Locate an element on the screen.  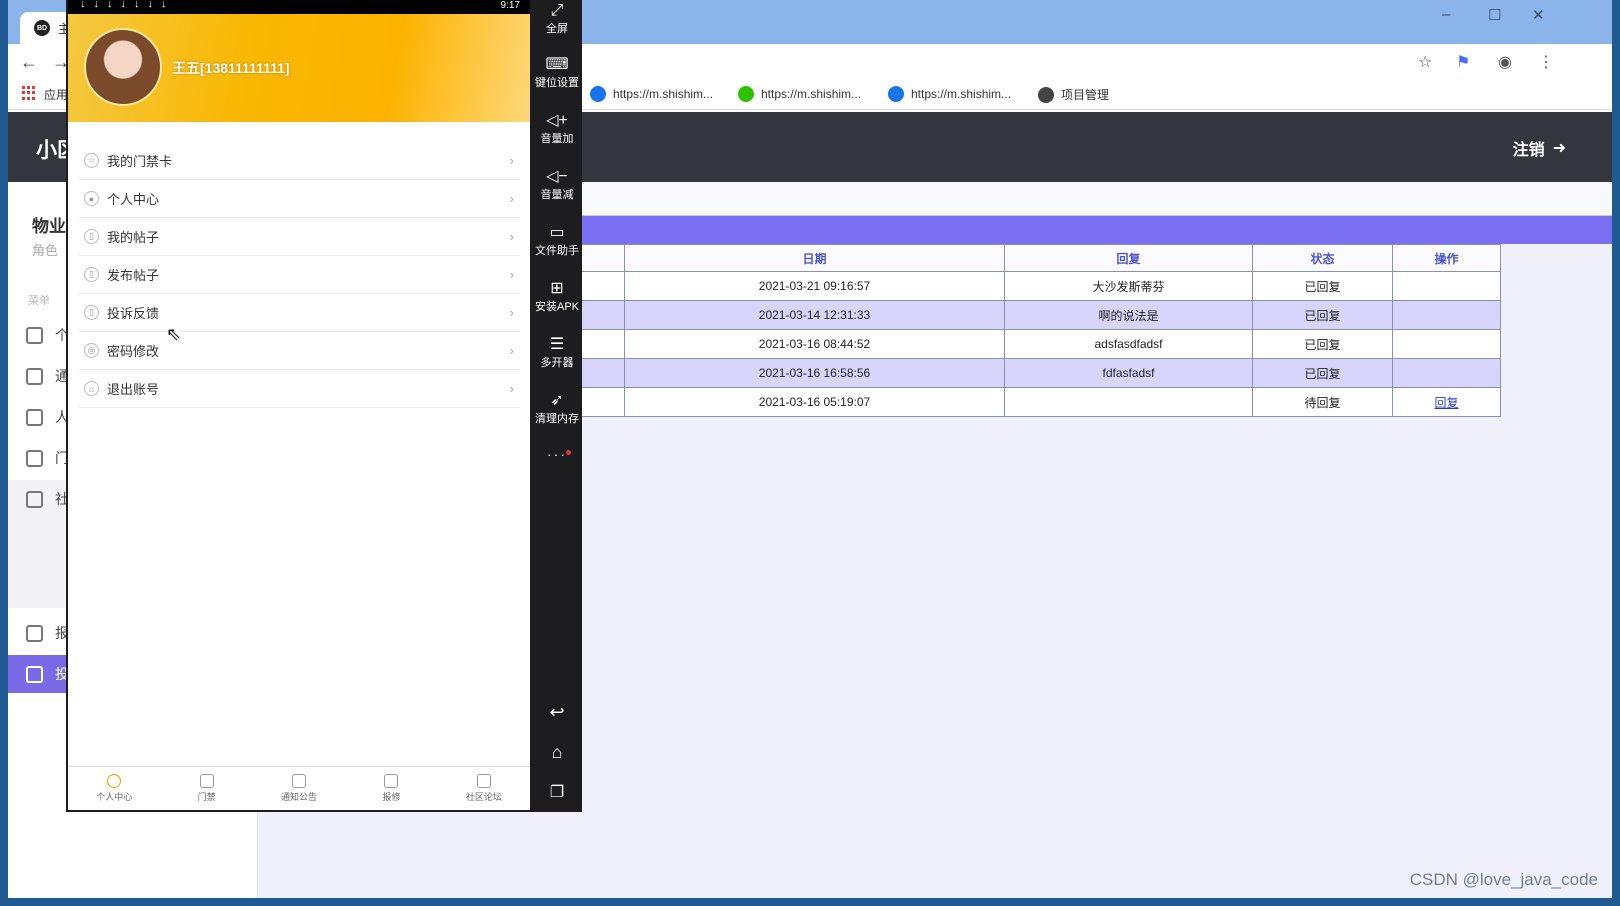
extension-icon: ⚑ is located at coordinates (1463, 62).